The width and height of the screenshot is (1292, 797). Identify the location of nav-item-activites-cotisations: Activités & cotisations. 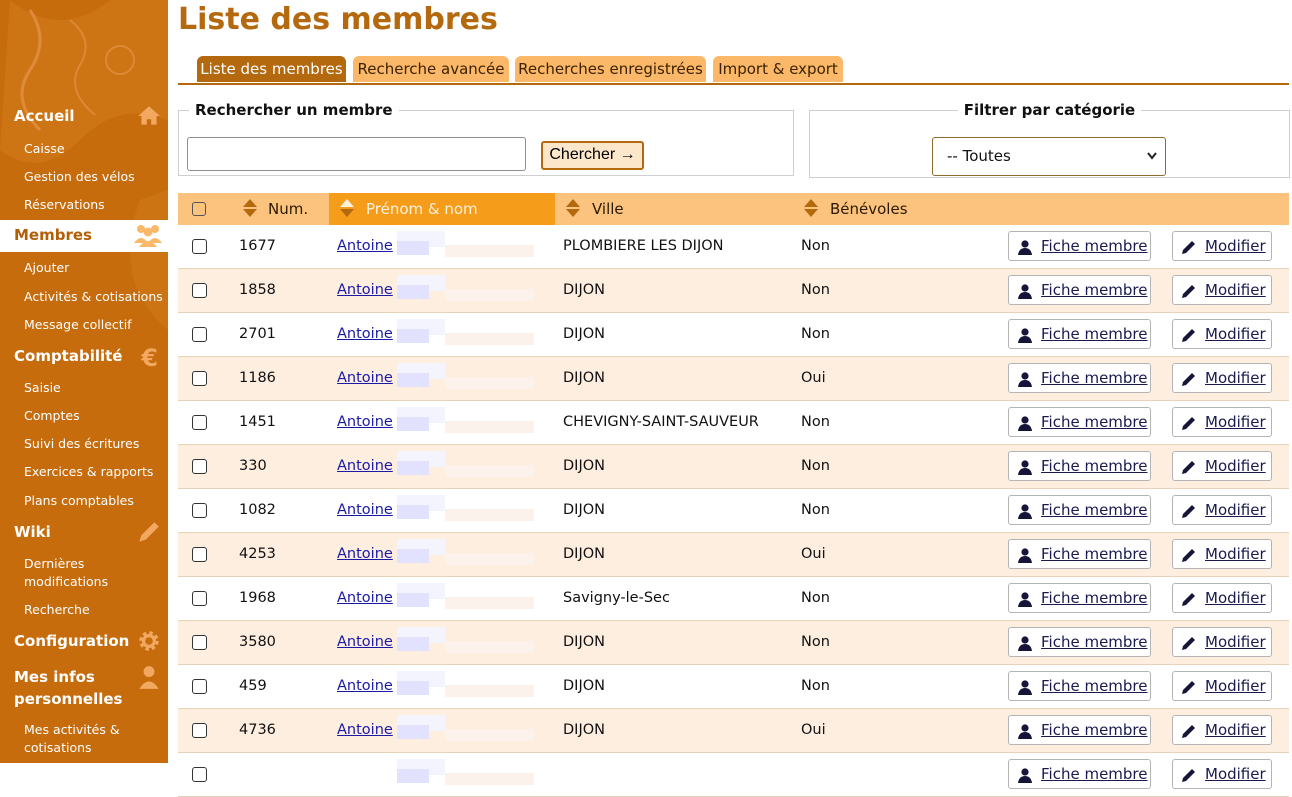
(96, 297).